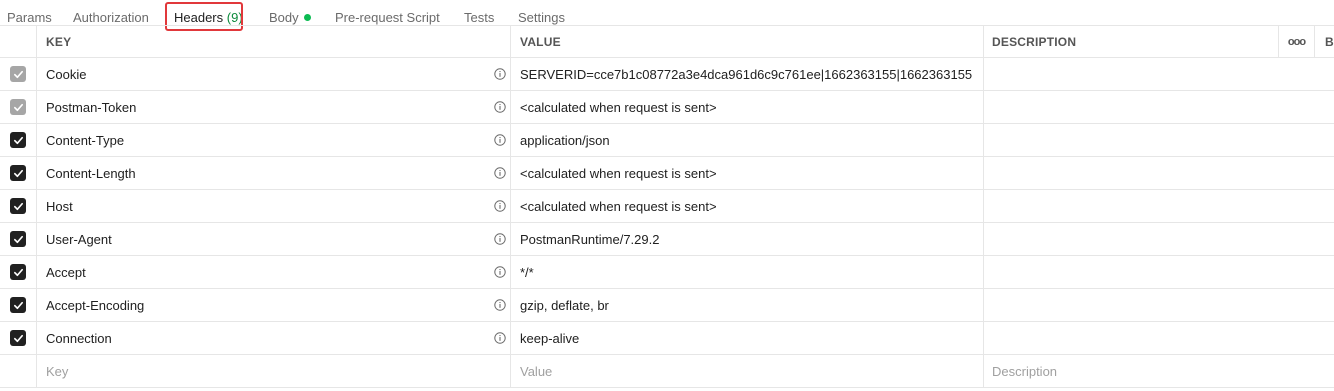  Describe the element at coordinates (527, 272) in the screenshot. I see `header-value: */*` at that location.